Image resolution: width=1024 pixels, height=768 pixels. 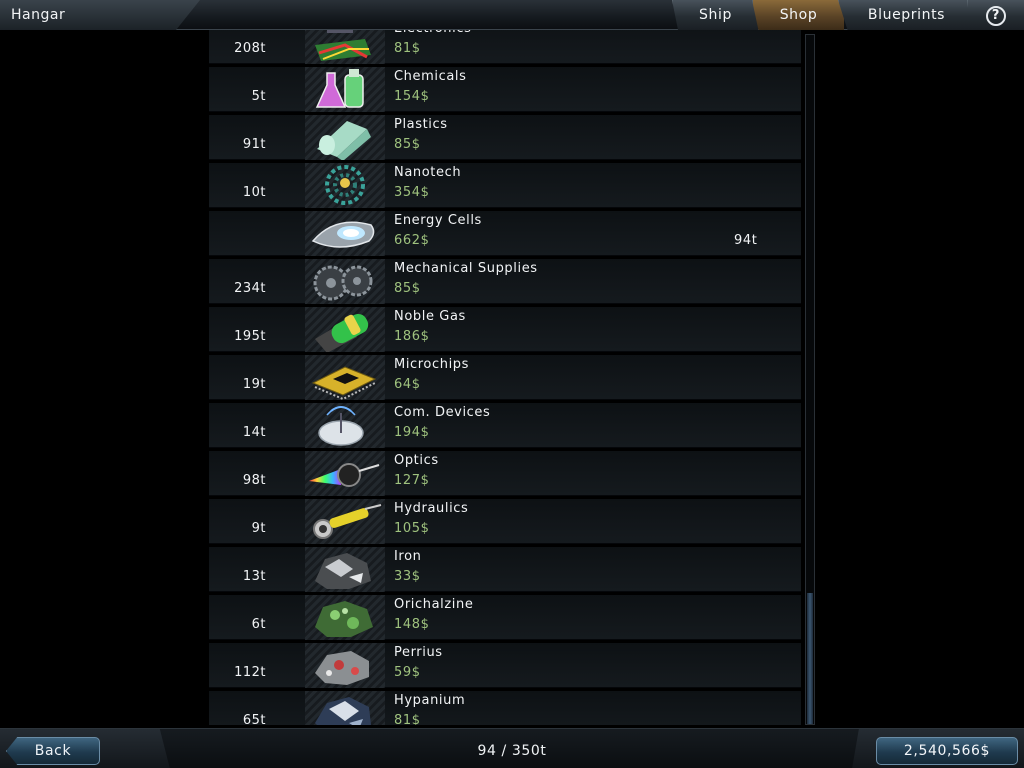 I want to click on commodity-row: 98t Optics 127$, so click(x=505, y=473).